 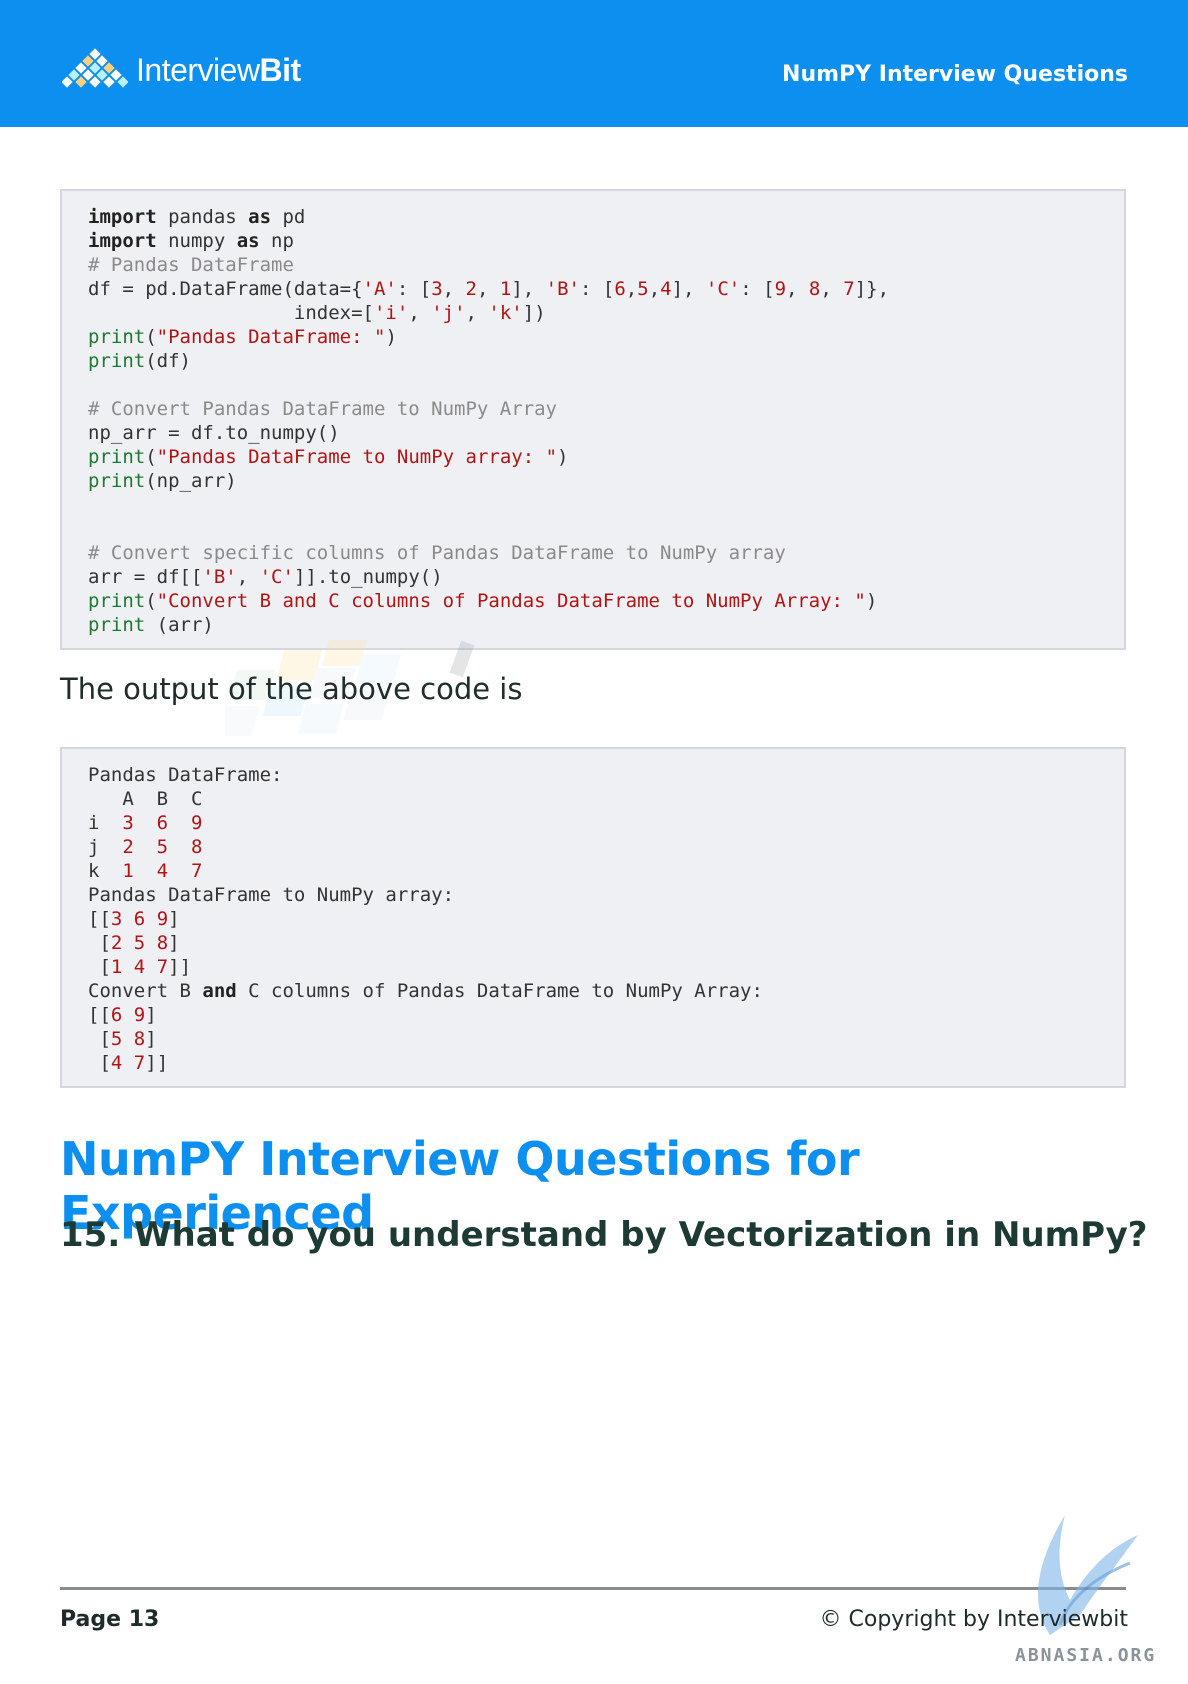 What do you see at coordinates (271, 895) in the screenshot?
I see `code-token: Pandas DataFrame to NumPy array:` at bounding box center [271, 895].